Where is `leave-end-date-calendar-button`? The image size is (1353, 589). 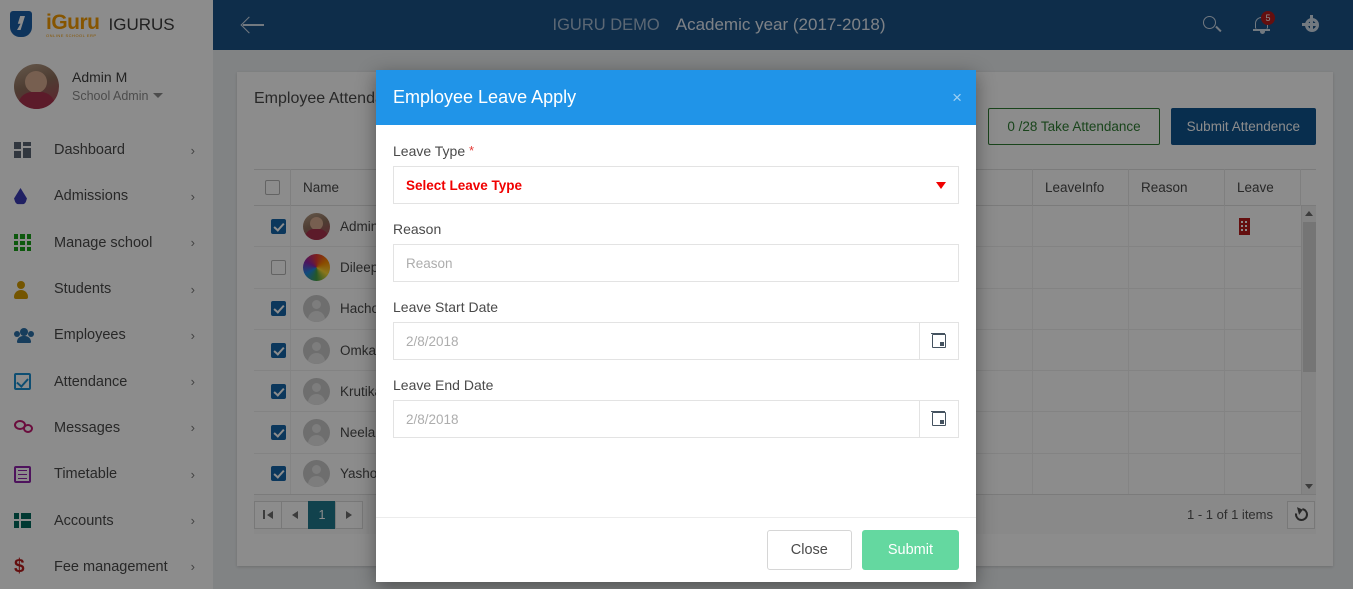 leave-end-date-calendar-button is located at coordinates (939, 419).